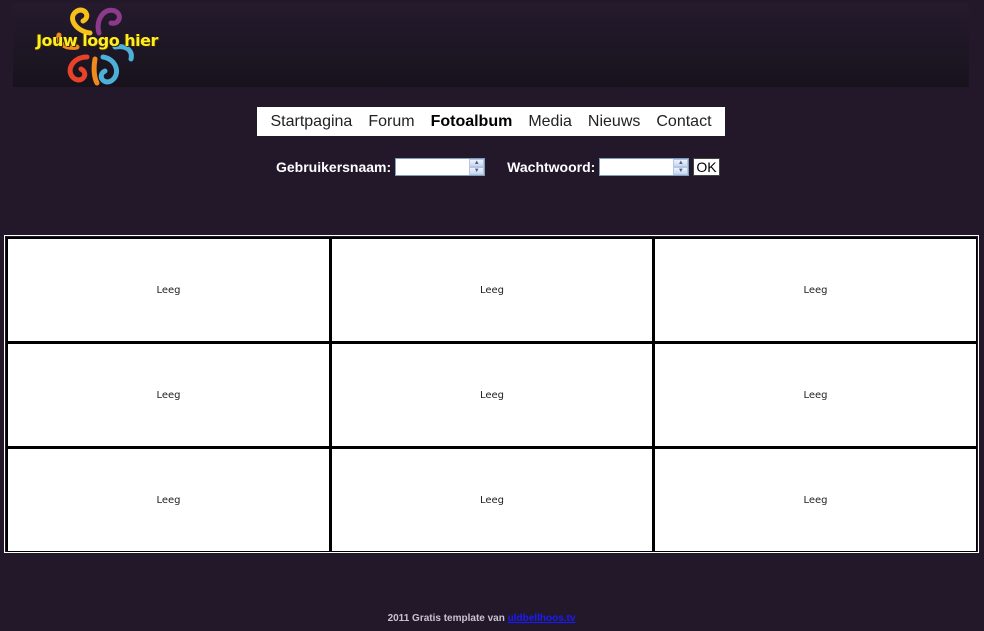 The width and height of the screenshot is (984, 631). What do you see at coordinates (433, 167) in the screenshot?
I see `username-field` at bounding box center [433, 167].